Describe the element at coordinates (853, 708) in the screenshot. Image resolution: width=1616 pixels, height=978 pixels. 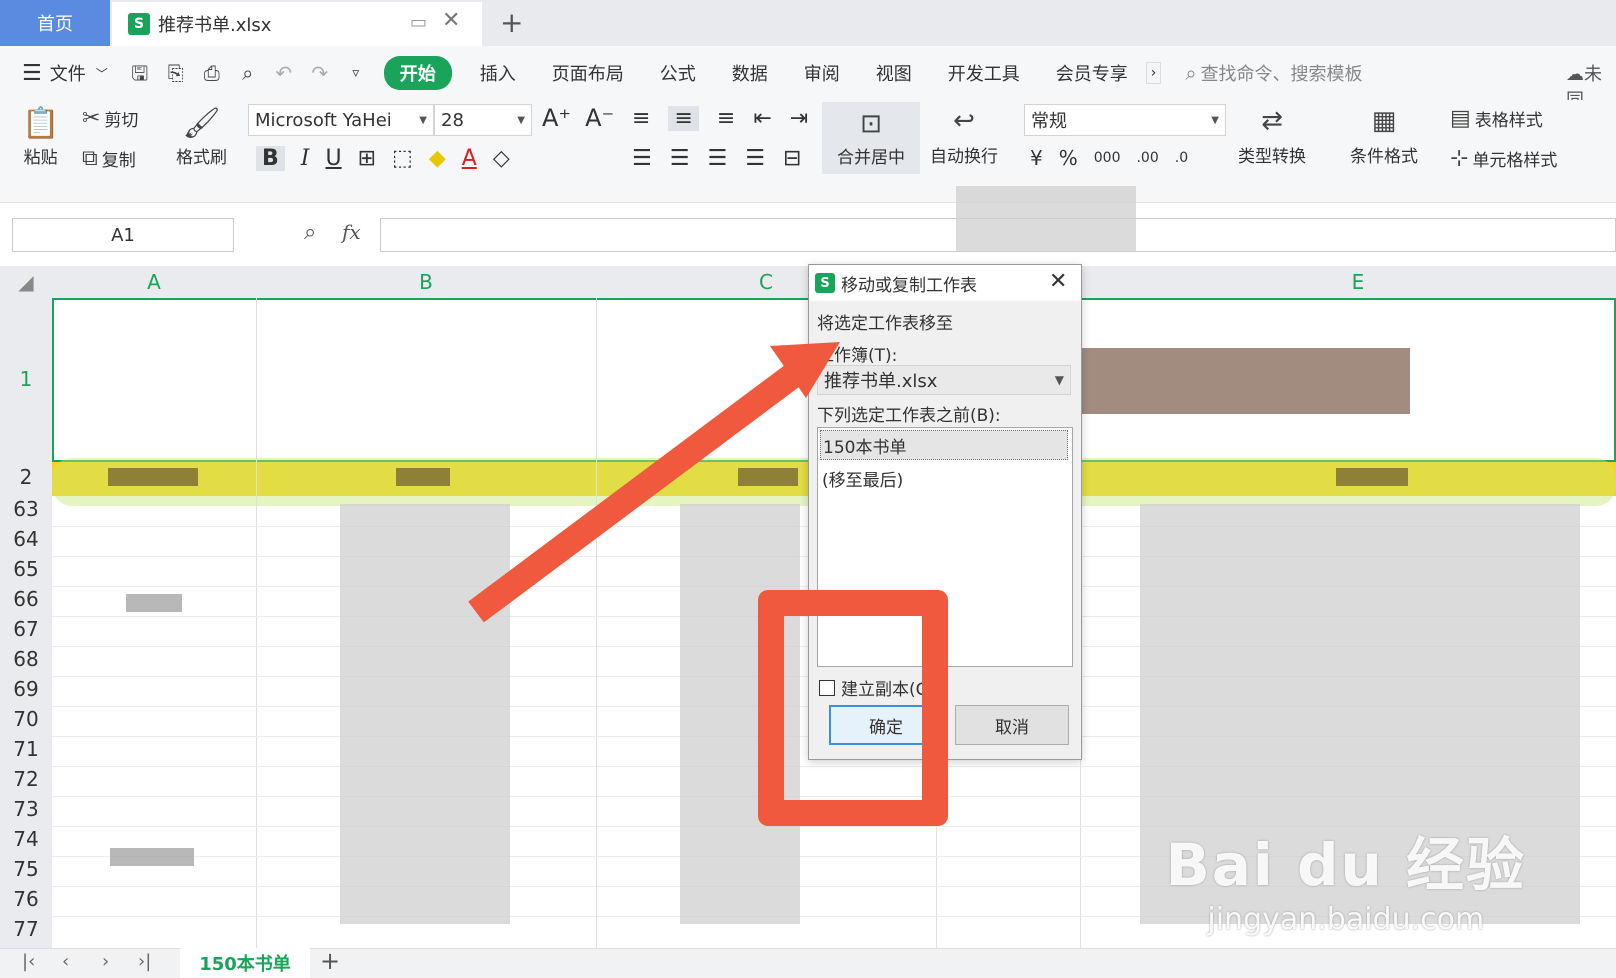
I see `annotation-highlight-box` at that location.